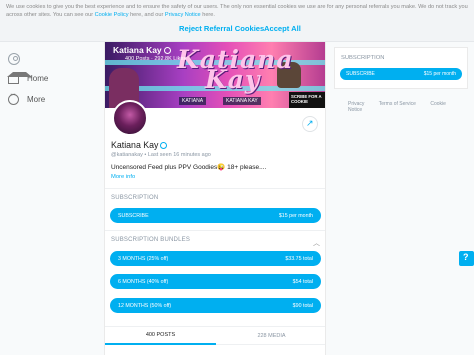  I want to click on nav-more-label: More, so click(36, 99).